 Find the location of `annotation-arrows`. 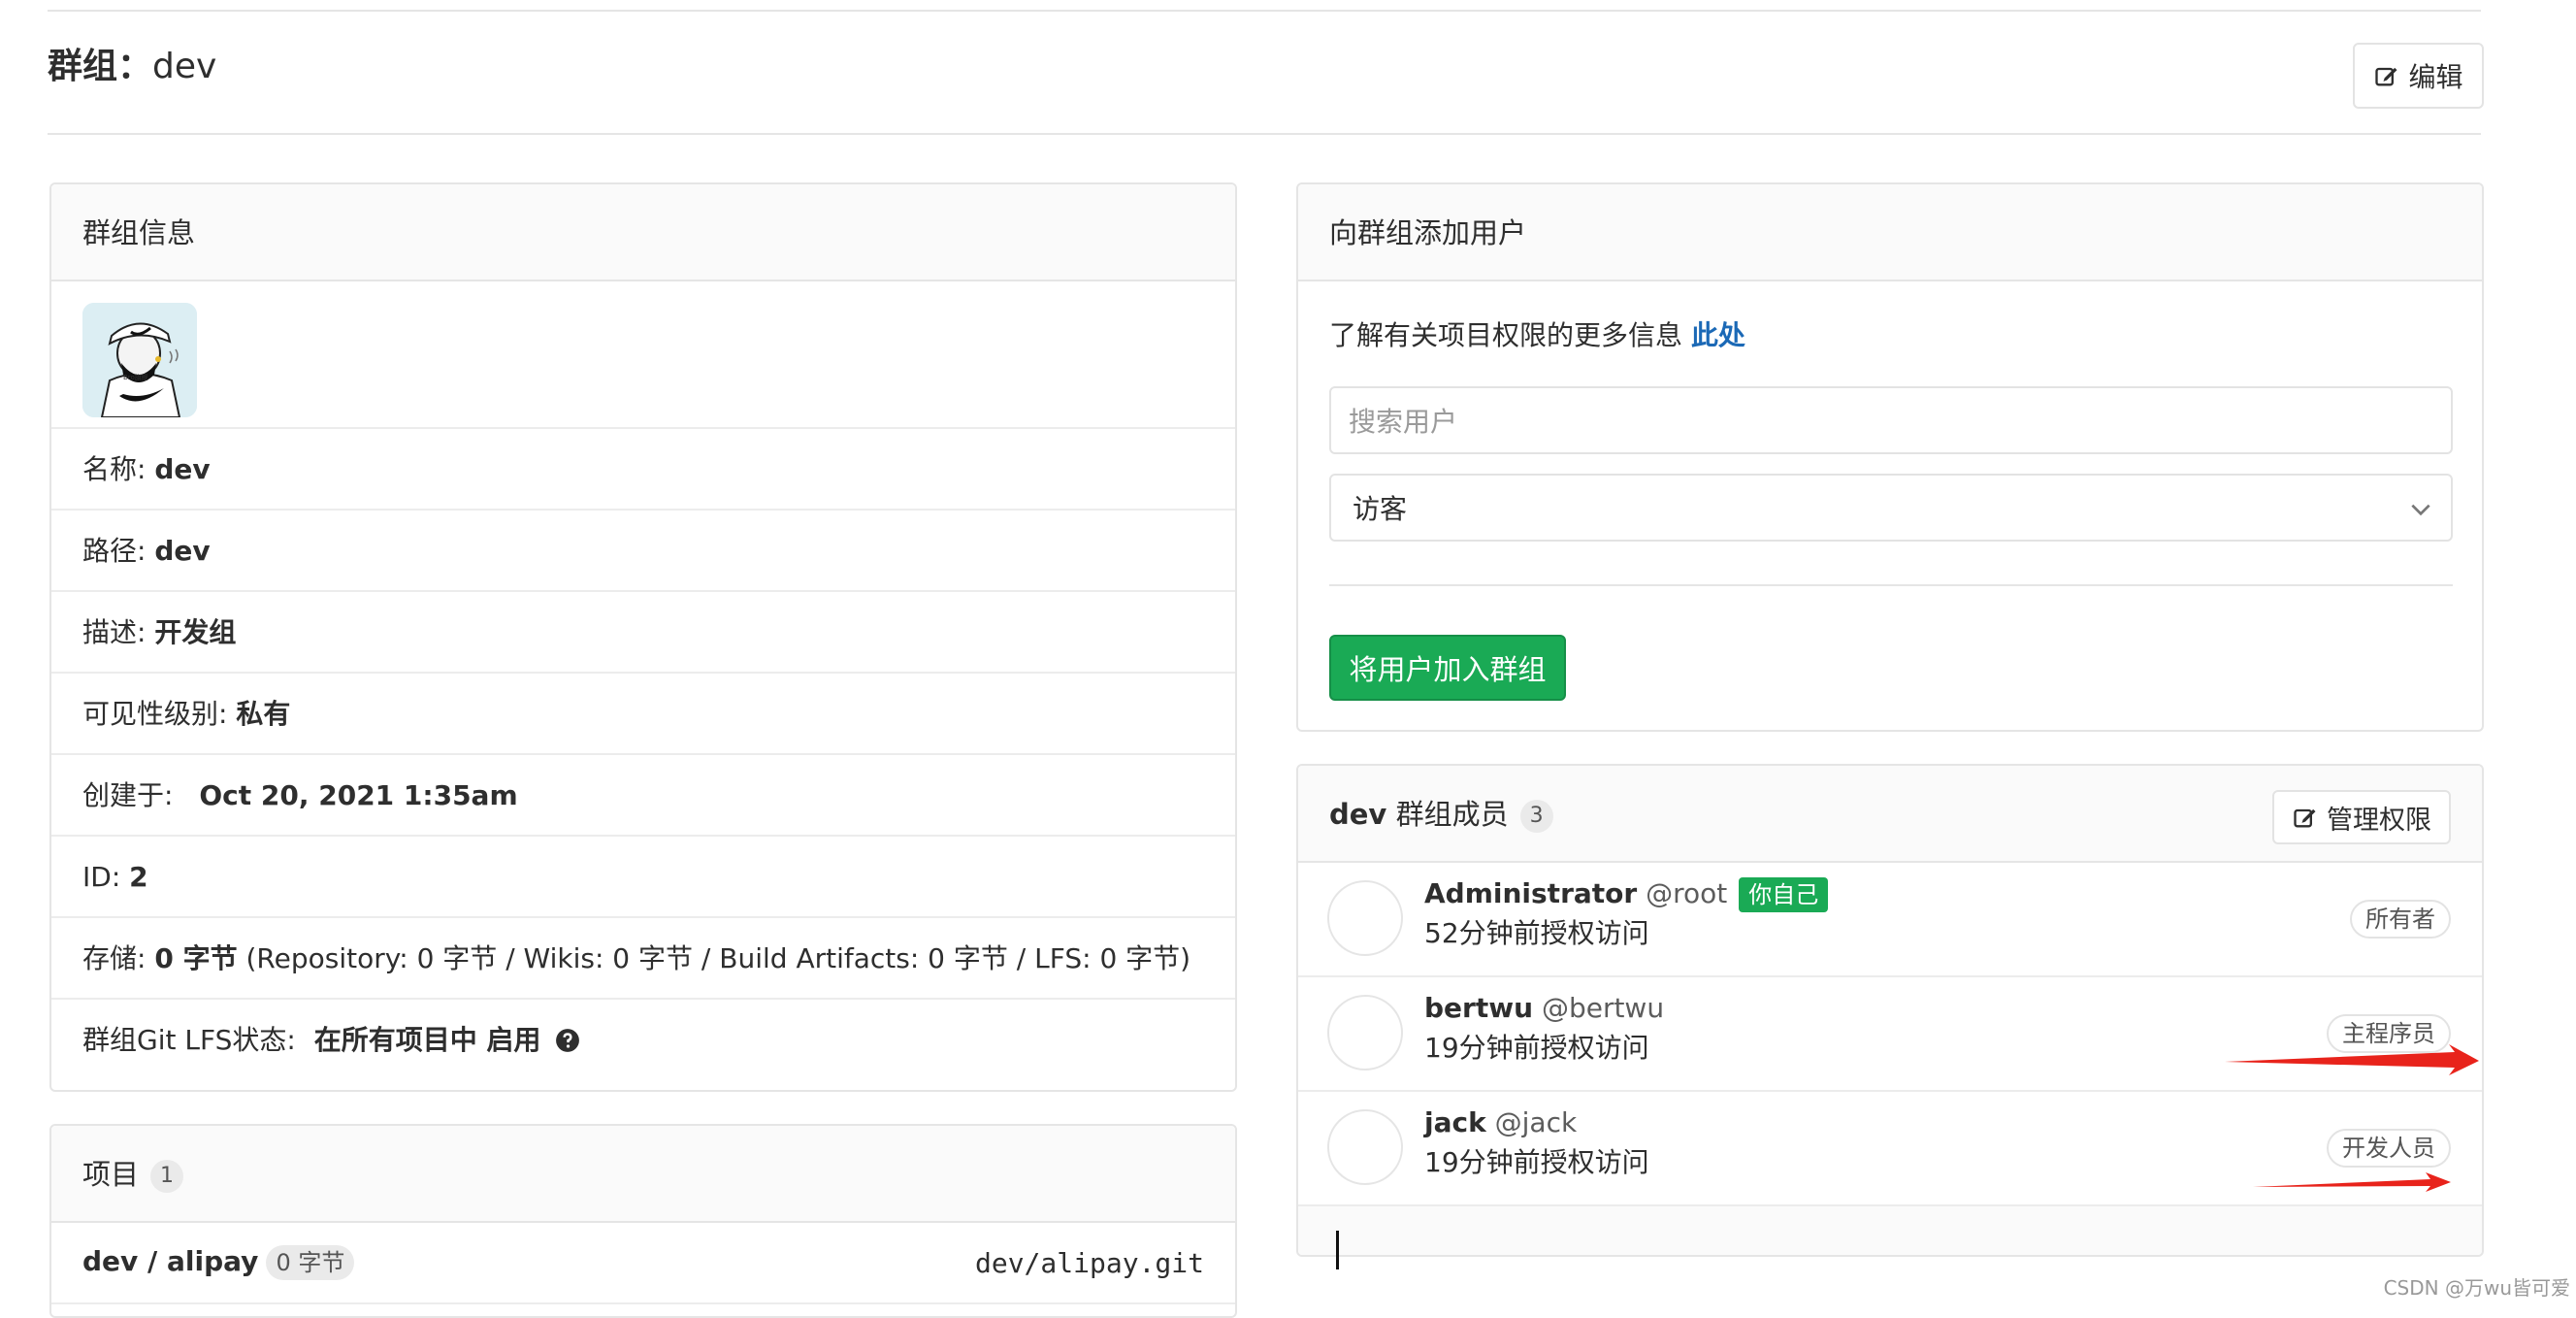

annotation-arrows is located at coordinates (2352, 1118).